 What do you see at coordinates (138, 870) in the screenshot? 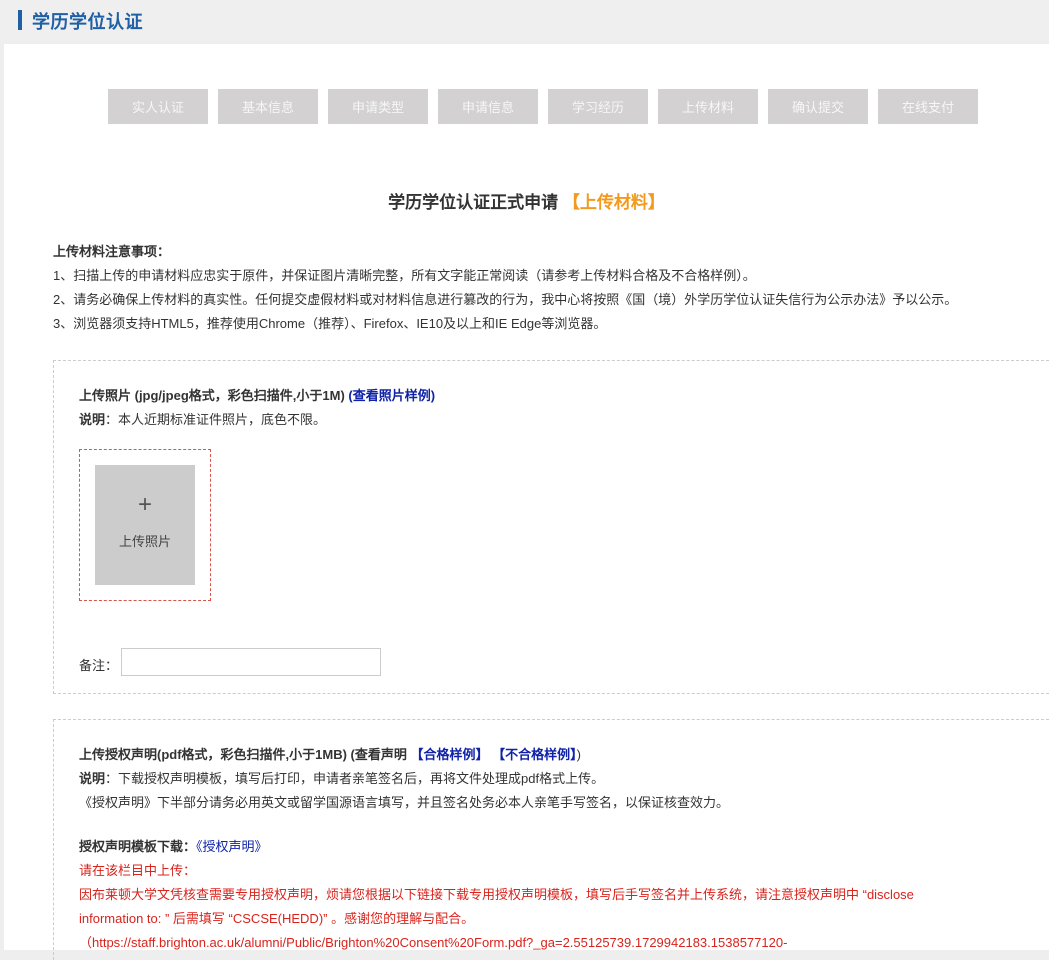
I see `auth-red-line-1: 请在该栏目中上传：` at bounding box center [138, 870].